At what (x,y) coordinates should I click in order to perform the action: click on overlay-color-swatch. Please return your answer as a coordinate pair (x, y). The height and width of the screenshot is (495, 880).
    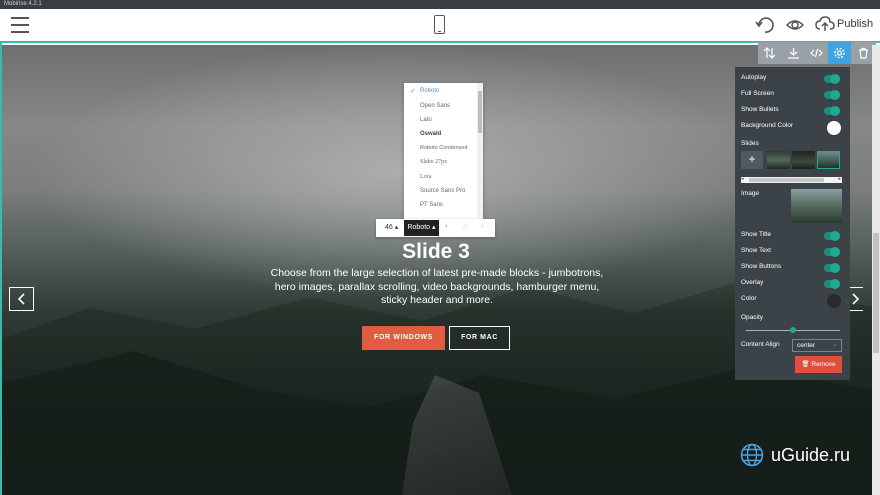
    Looking at the image, I should click on (834, 301).